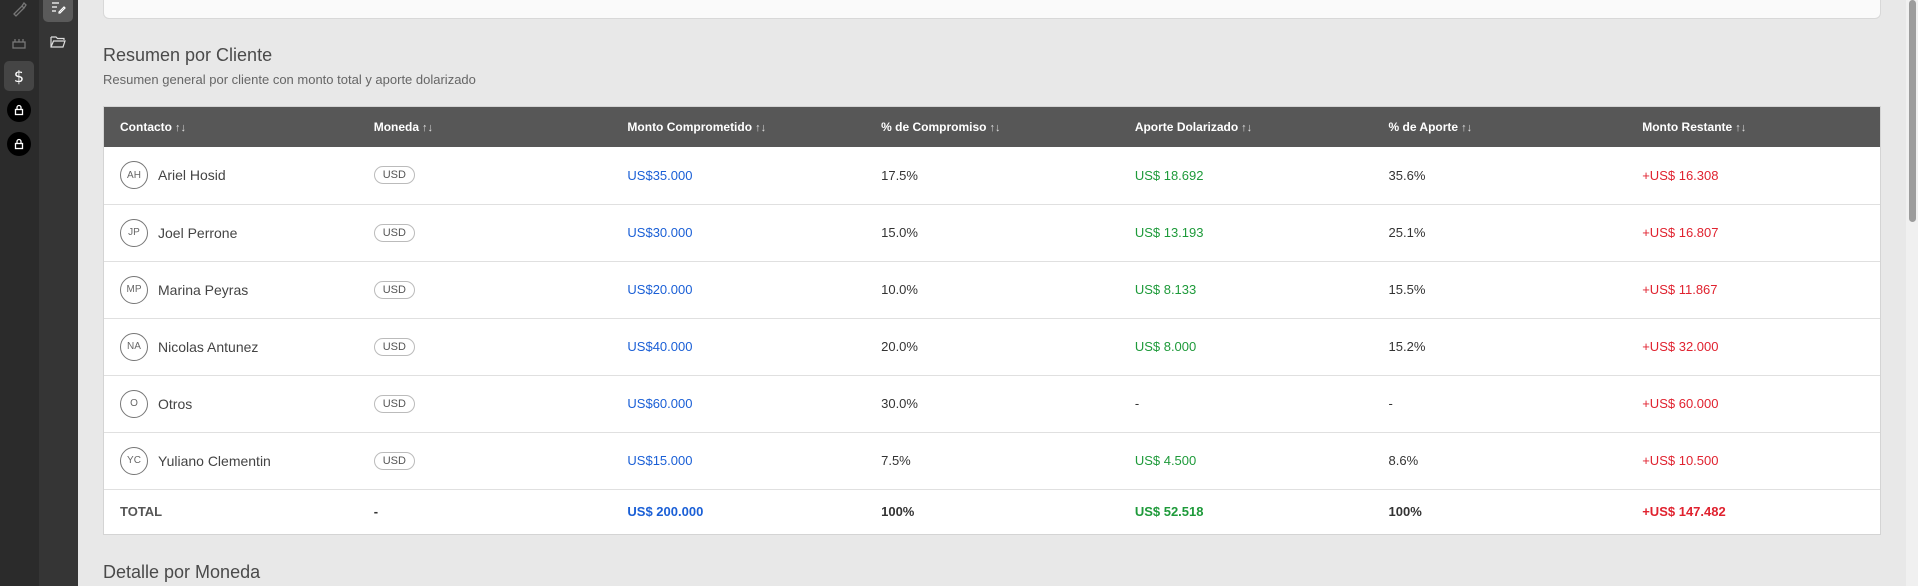 This screenshot has height=586, width=1918. Describe the element at coordinates (134, 232) in the screenshot. I see `avatar: JP` at that location.